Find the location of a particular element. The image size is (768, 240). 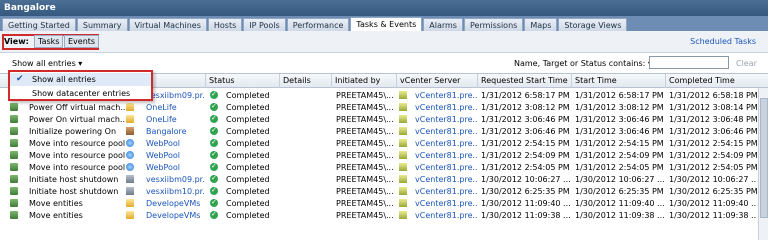

tab-getting-started: Getting Started is located at coordinates (39, 24).